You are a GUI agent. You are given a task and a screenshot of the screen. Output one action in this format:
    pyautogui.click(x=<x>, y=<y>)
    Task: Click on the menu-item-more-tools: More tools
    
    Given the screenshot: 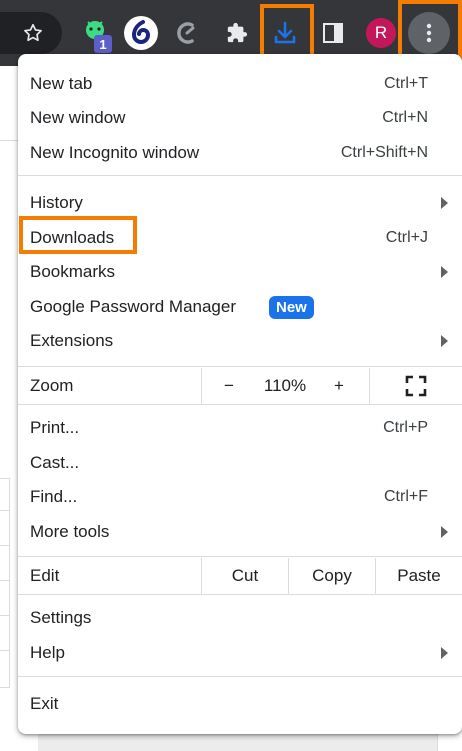 What is the action you would take?
    pyautogui.click(x=240, y=532)
    